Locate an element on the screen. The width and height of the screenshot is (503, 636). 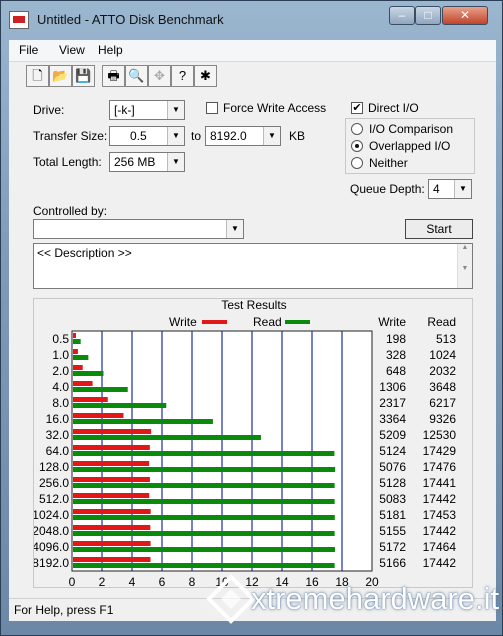
y-tick-label: 1024.0 is located at coordinates (51, 515).